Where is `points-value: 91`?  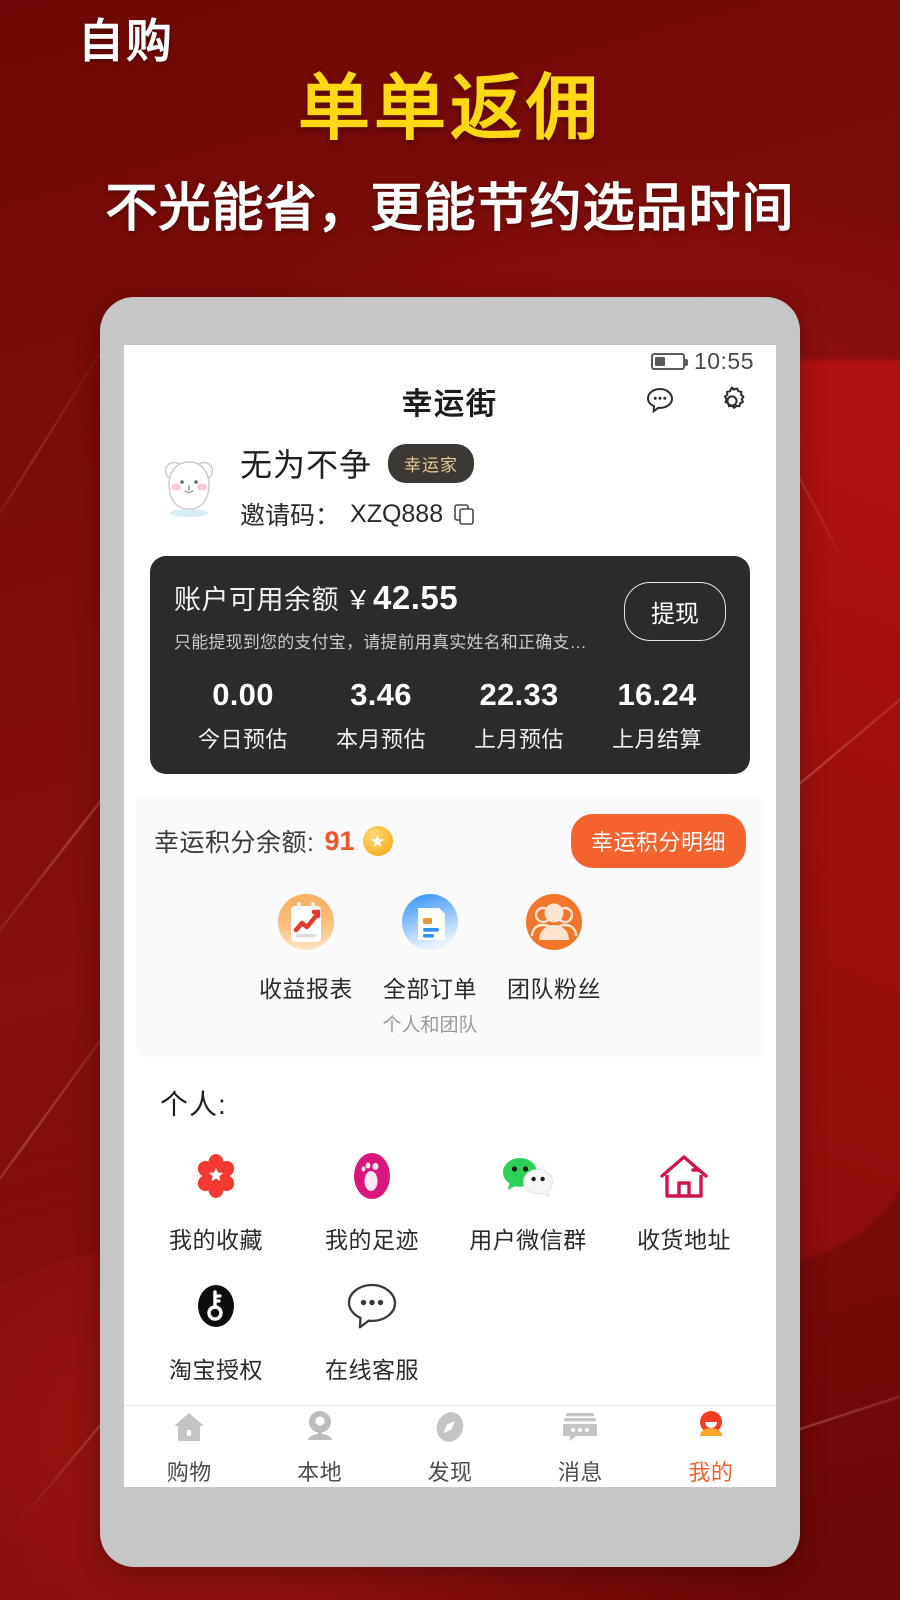 points-value: 91 is located at coordinates (339, 840).